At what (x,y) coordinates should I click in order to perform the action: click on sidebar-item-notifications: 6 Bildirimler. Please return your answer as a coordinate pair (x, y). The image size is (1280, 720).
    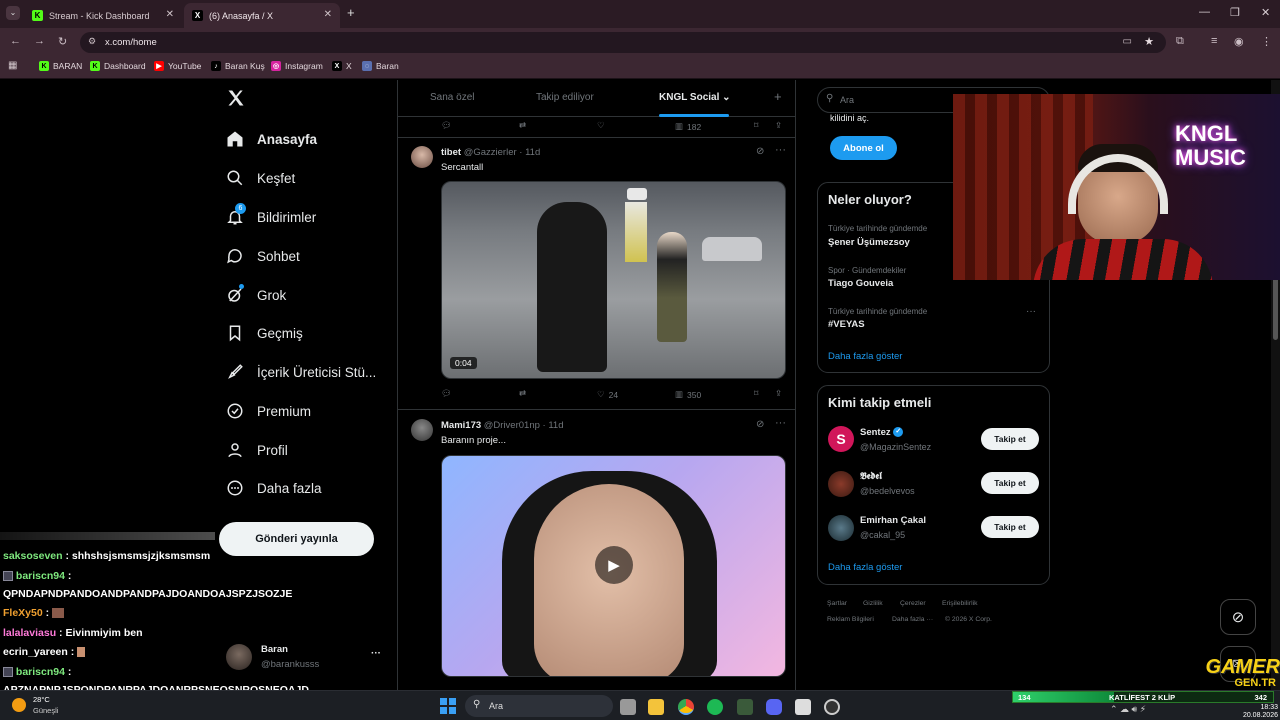
    Looking at the image, I should click on (271, 217).